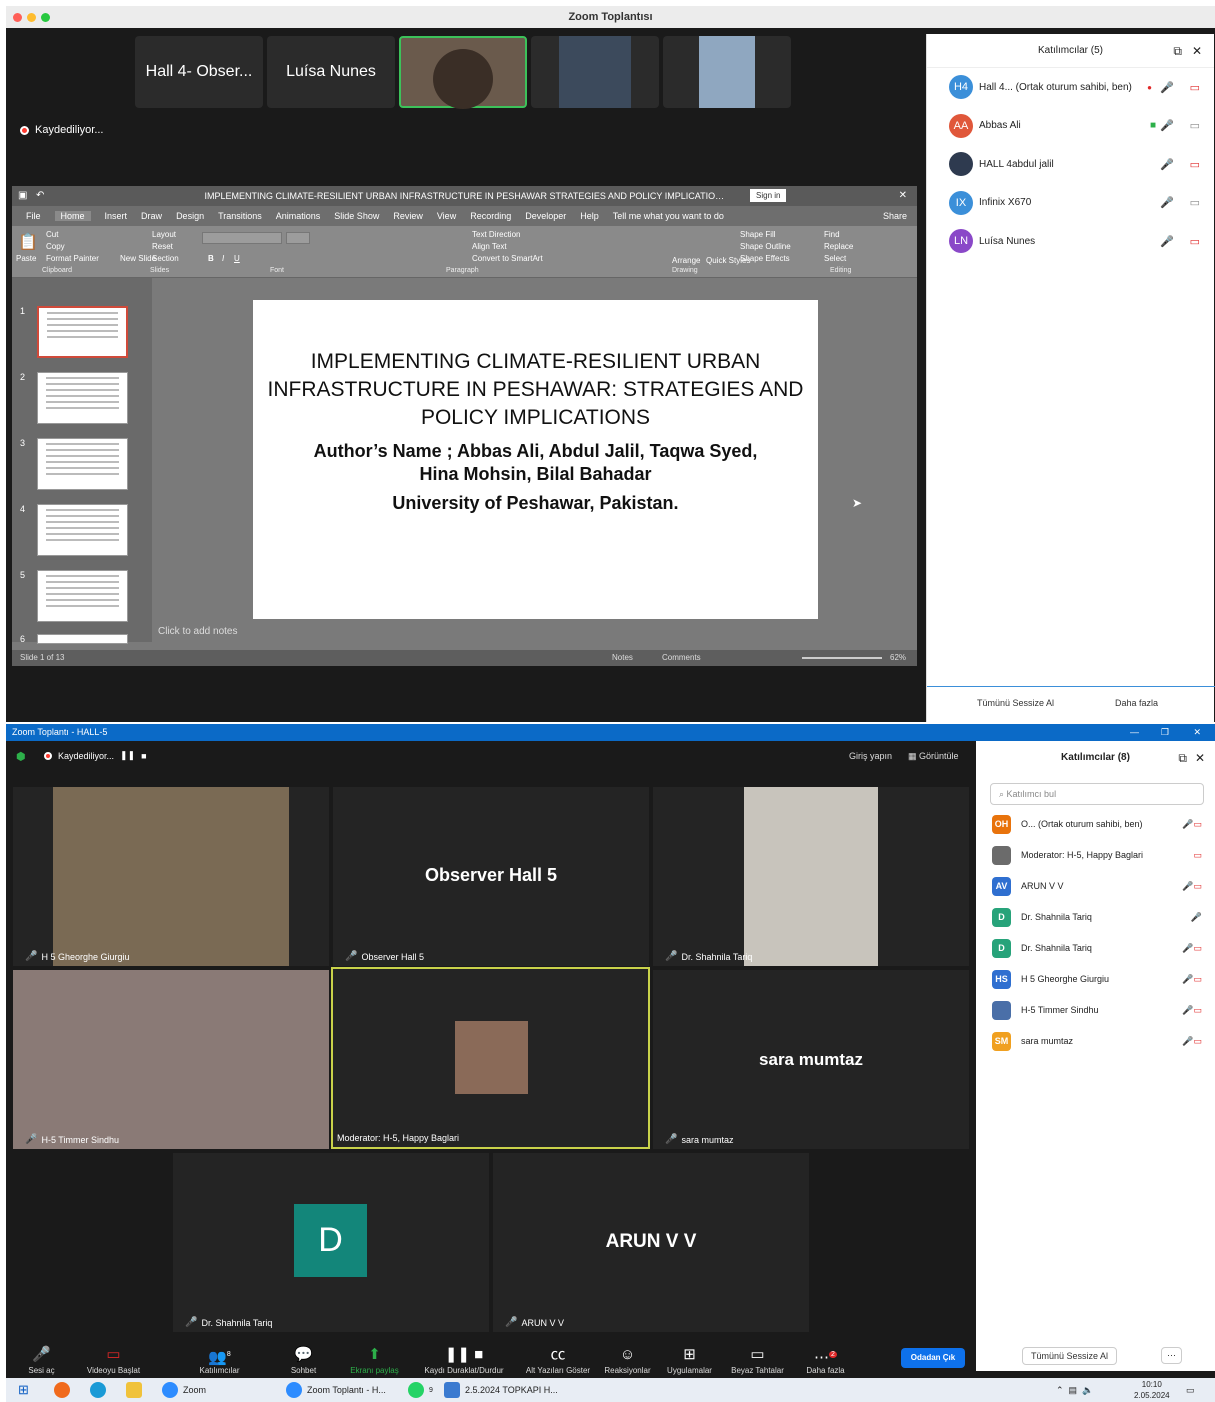 This screenshot has height=1402, width=1215. Describe the element at coordinates (686, 260) in the screenshot. I see `arrange-button: Arrange` at that location.